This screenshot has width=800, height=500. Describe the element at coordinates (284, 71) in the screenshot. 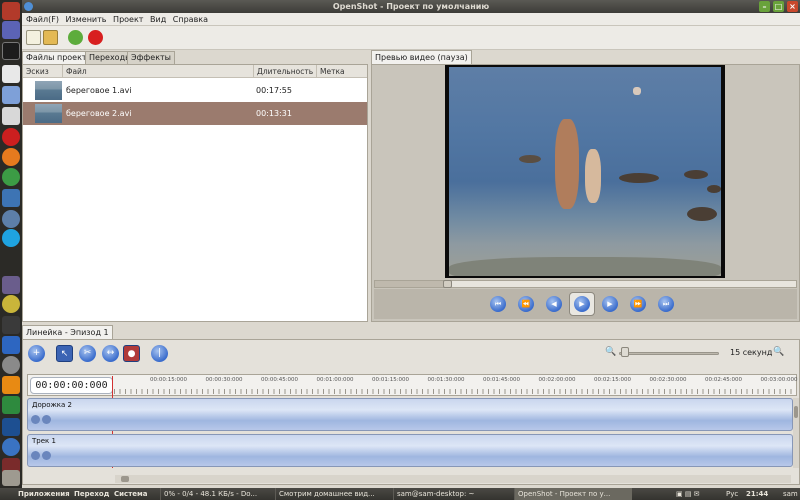

I see `col-duration: Длительность` at that location.